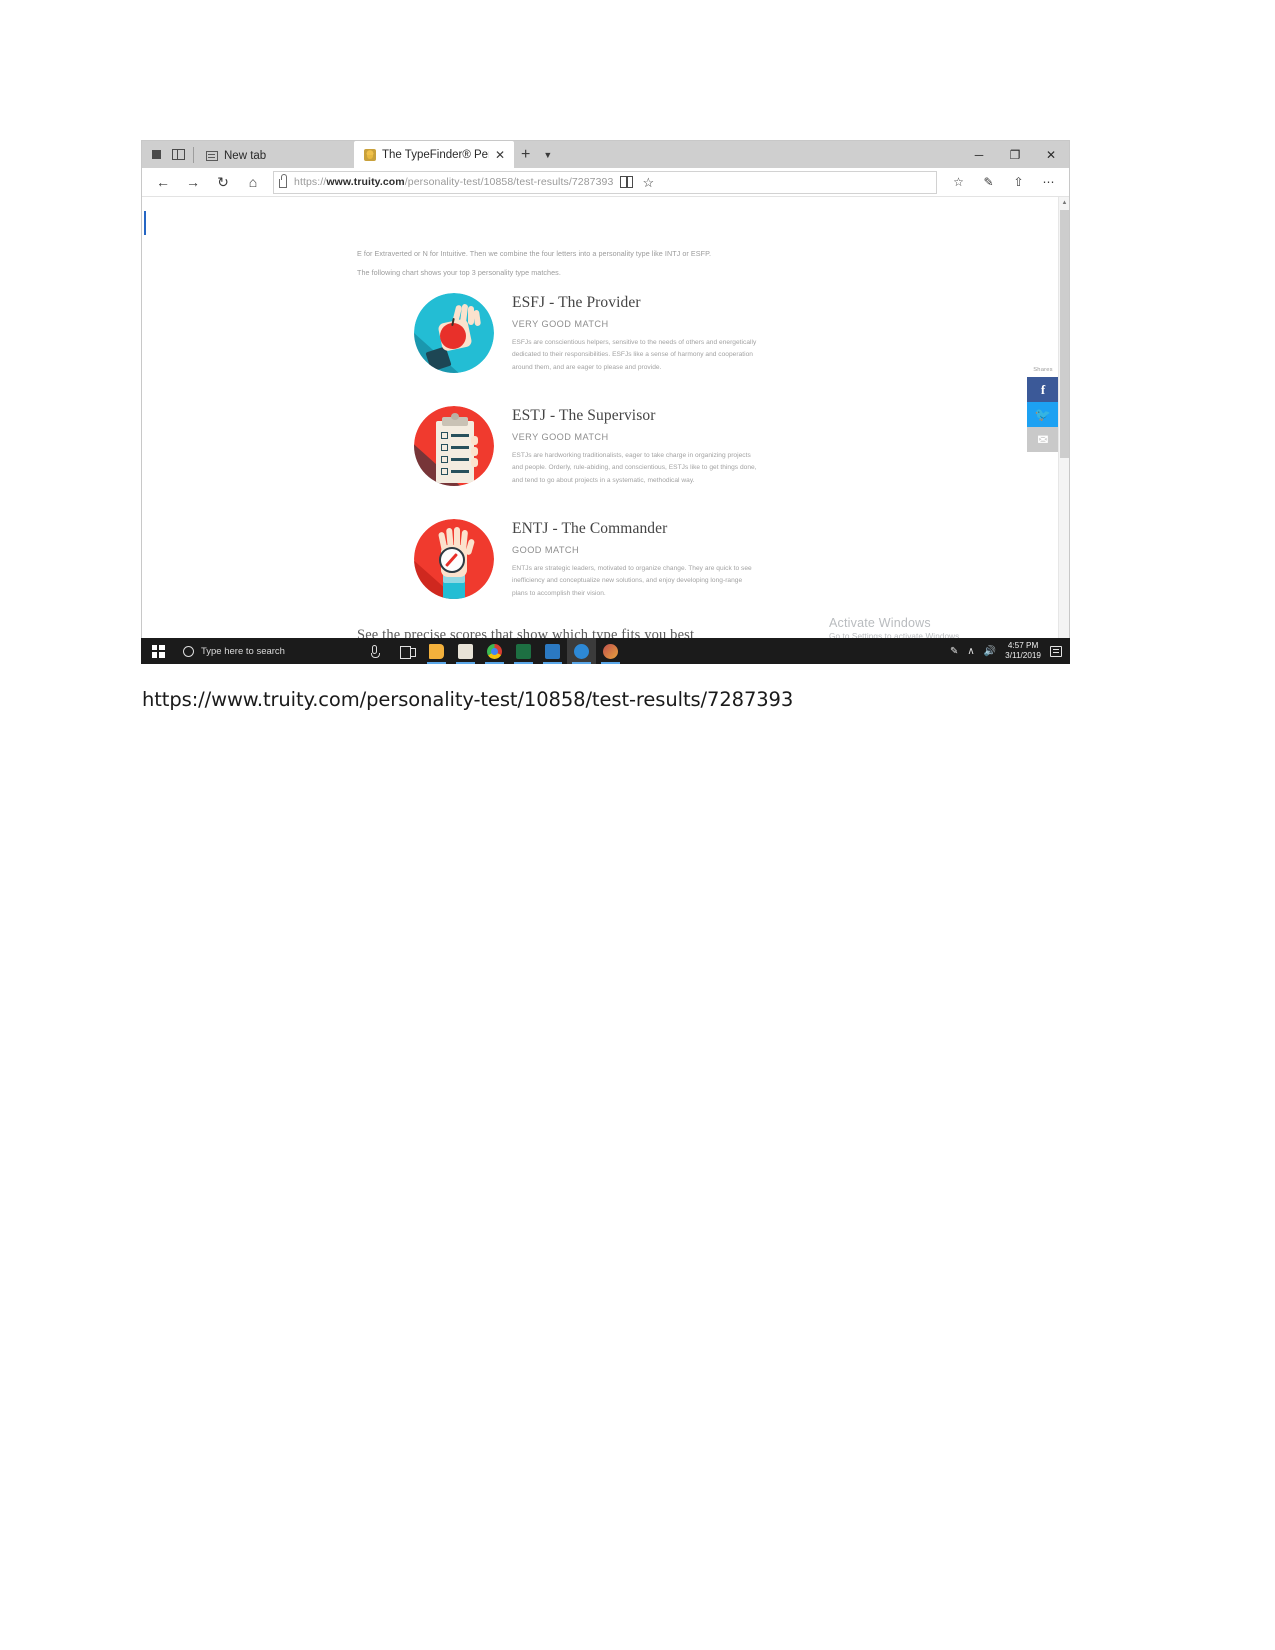  I want to click on match-title: ESTJ - The Supervisor, so click(584, 415).